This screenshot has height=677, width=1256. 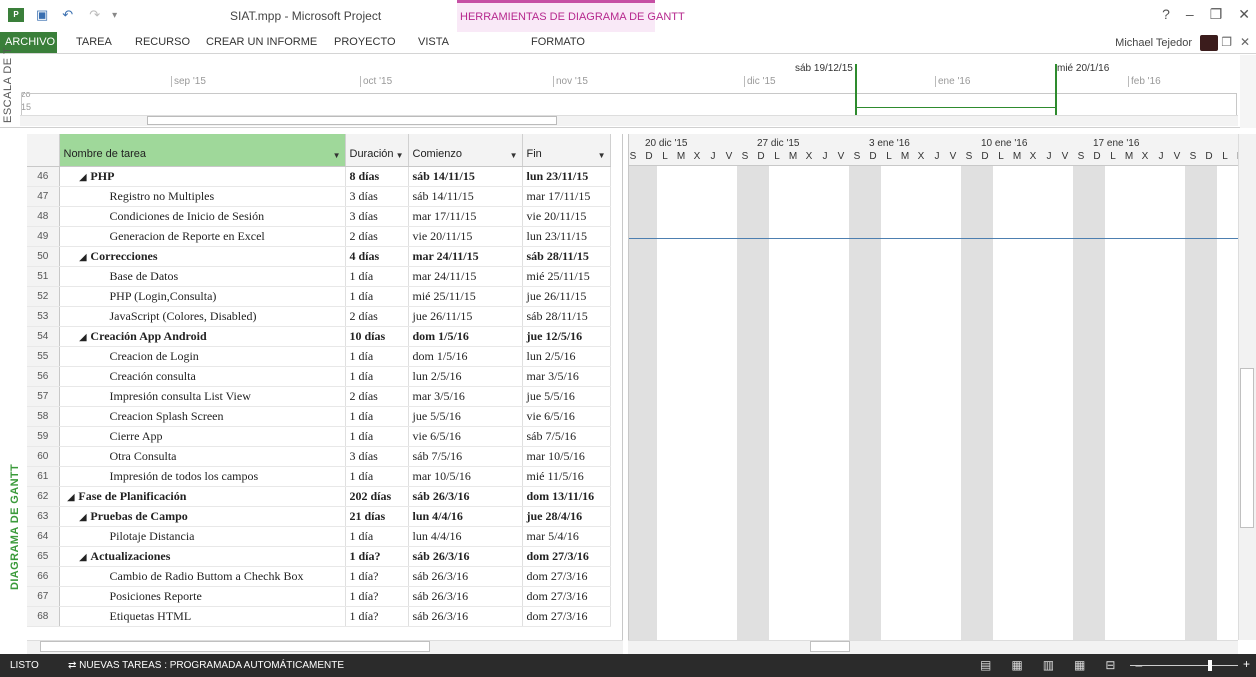 I want to click on task-finish: sáb 28/11/15, so click(x=566, y=256).